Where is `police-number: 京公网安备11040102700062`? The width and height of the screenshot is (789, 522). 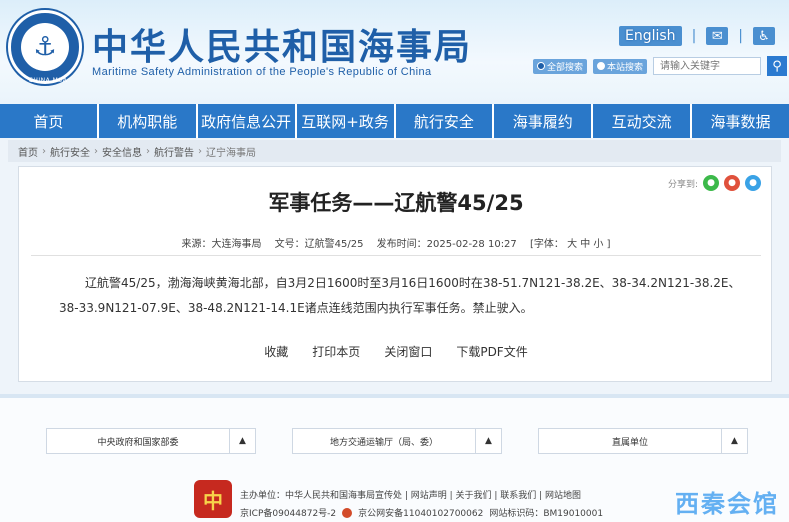
police-number: 京公网安备11040102700062 is located at coordinates (420, 512).